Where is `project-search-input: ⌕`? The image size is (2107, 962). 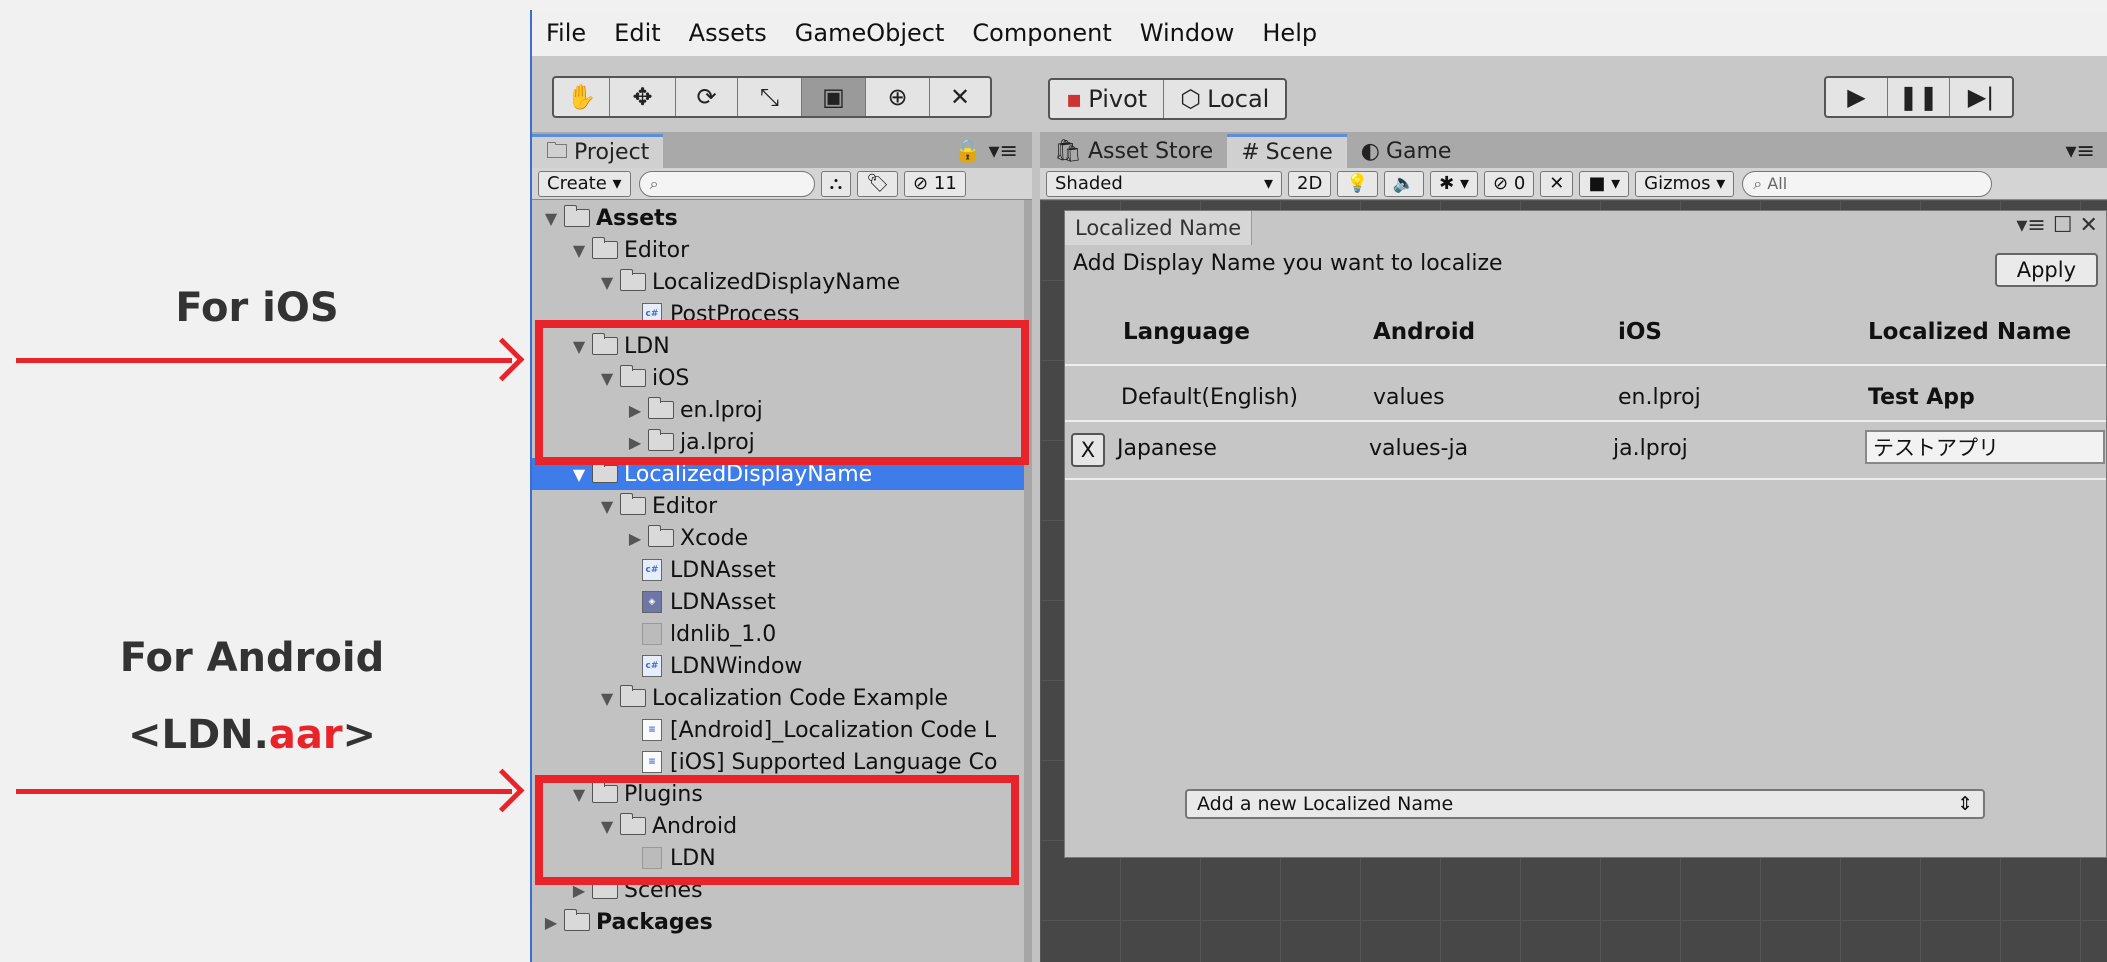
project-search-input: ⌕ is located at coordinates (726, 183).